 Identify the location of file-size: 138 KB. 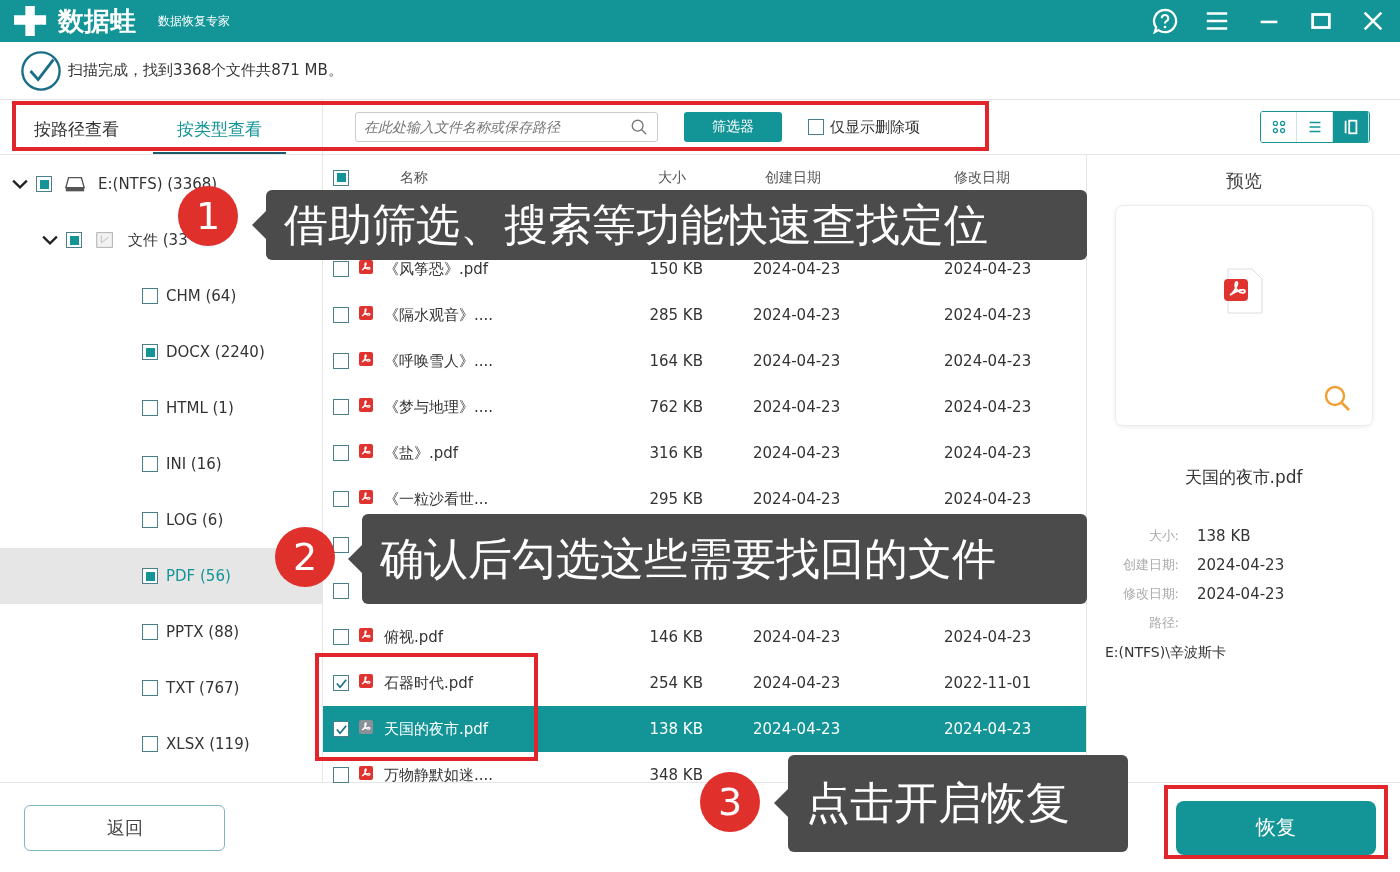
(675, 729).